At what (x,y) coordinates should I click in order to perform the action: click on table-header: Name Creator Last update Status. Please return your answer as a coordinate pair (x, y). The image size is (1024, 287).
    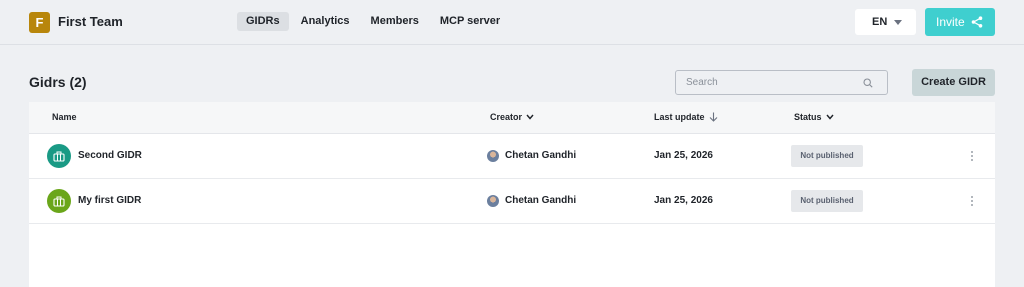
    Looking at the image, I should click on (512, 118).